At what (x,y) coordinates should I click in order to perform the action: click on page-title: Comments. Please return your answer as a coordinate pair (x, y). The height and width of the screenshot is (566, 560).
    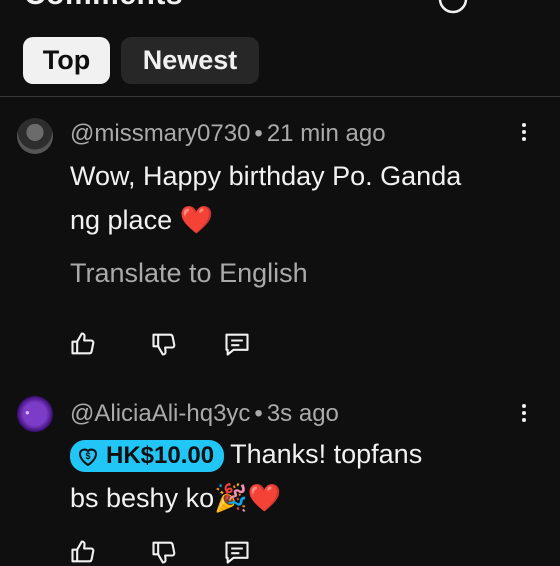
    Looking at the image, I should click on (103, 6).